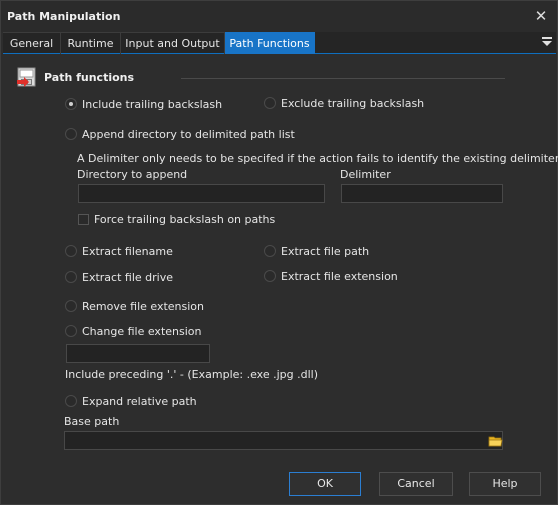 This screenshot has width=558, height=505. What do you see at coordinates (139, 401) in the screenshot?
I see `expand-relative-label: Expand relative path` at bounding box center [139, 401].